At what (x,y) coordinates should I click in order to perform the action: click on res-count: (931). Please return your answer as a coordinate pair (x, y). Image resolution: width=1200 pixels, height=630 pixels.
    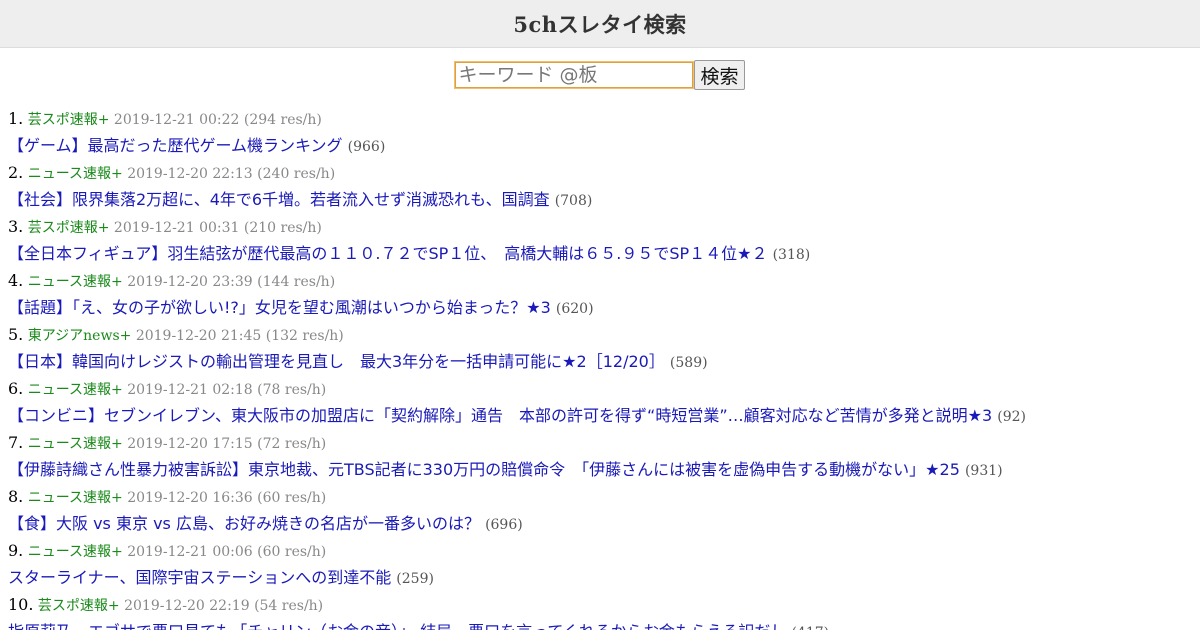
    Looking at the image, I should click on (983, 471).